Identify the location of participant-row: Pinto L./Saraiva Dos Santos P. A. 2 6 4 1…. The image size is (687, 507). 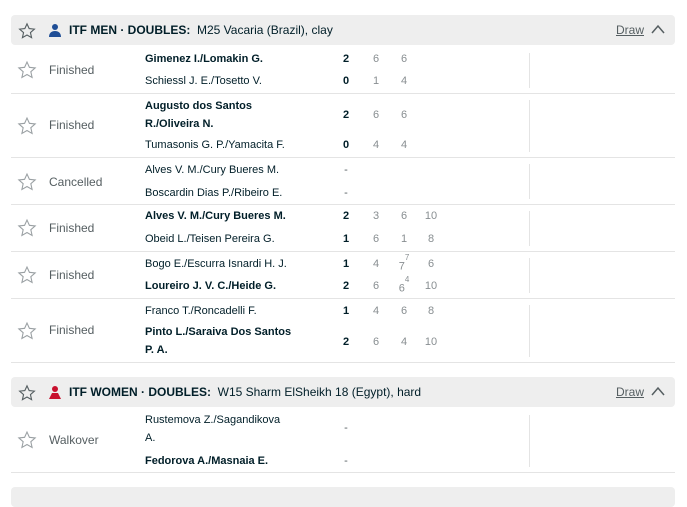
(270, 342).